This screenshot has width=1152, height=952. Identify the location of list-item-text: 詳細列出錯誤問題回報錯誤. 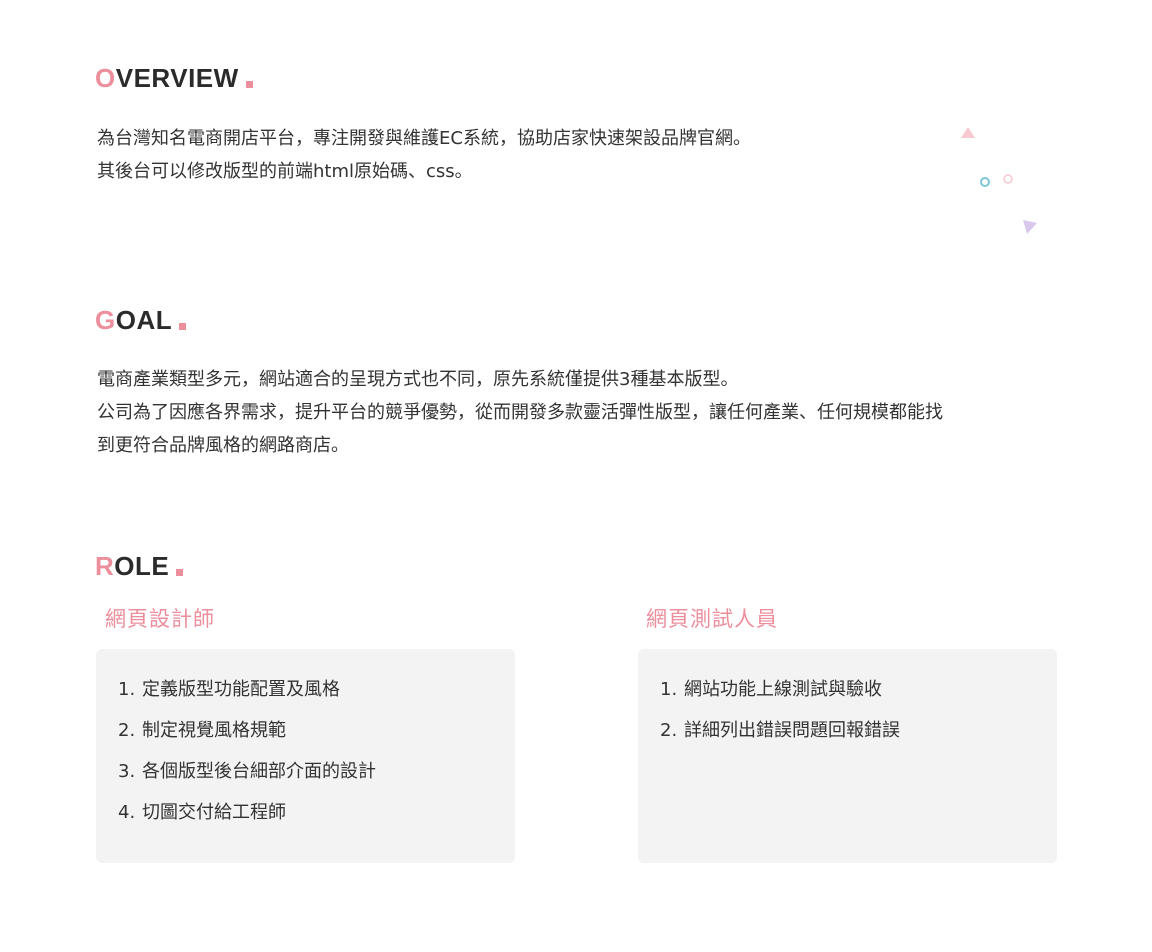
(792, 730).